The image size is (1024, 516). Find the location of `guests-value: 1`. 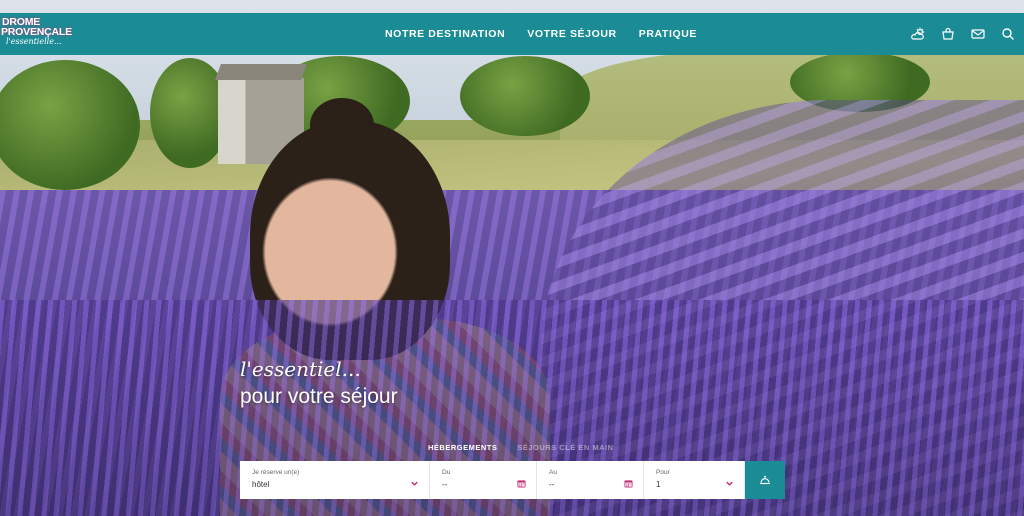

guests-value: 1 is located at coordinates (658, 484).